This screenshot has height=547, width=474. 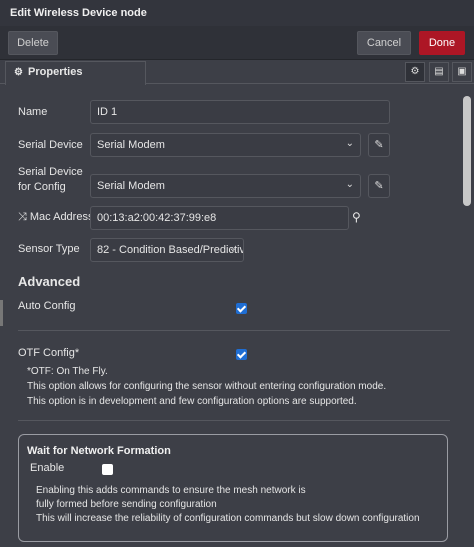 What do you see at coordinates (240, 112) in the screenshot?
I see `name-input: ID 1` at bounding box center [240, 112].